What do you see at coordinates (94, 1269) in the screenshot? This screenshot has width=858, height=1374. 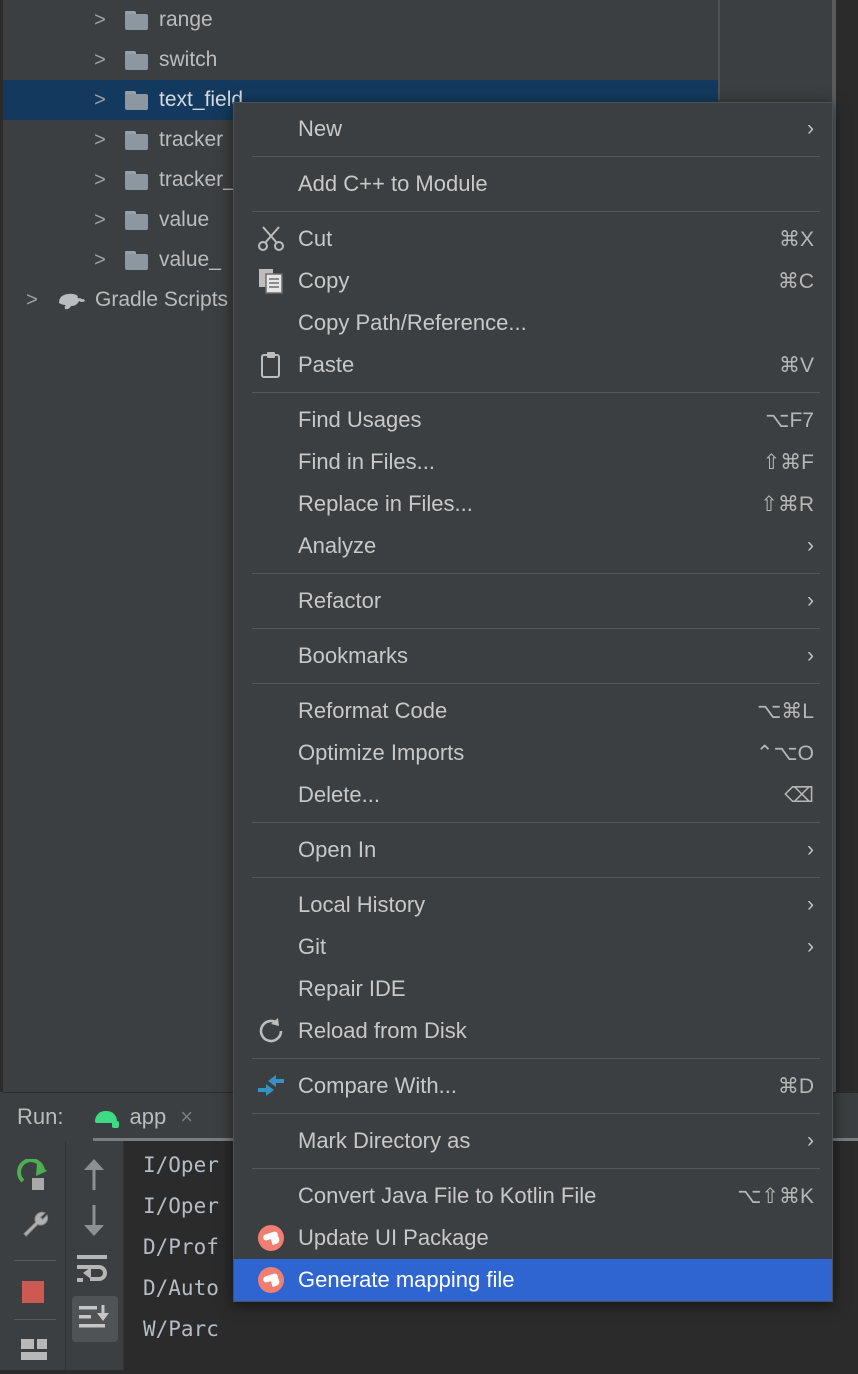 I see `soft-wrap-icon` at bounding box center [94, 1269].